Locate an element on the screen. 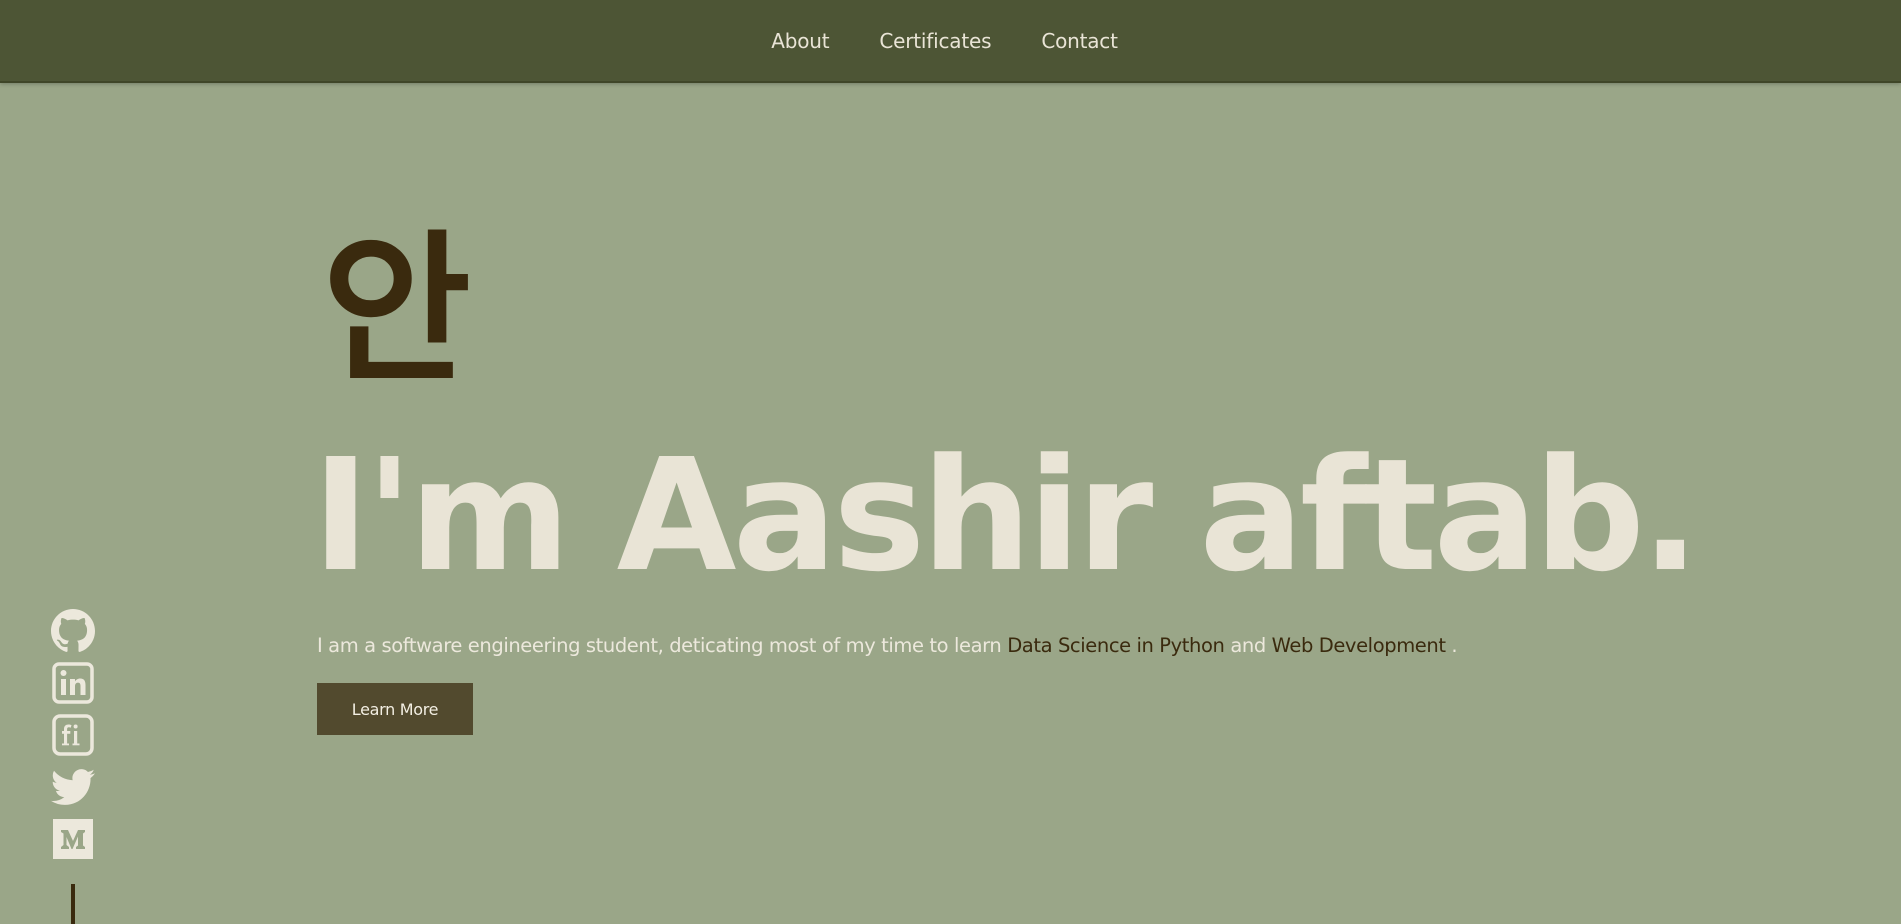 The width and height of the screenshot is (1901, 924). korean-greeting-glyph: 안 is located at coordinates (397, 311).